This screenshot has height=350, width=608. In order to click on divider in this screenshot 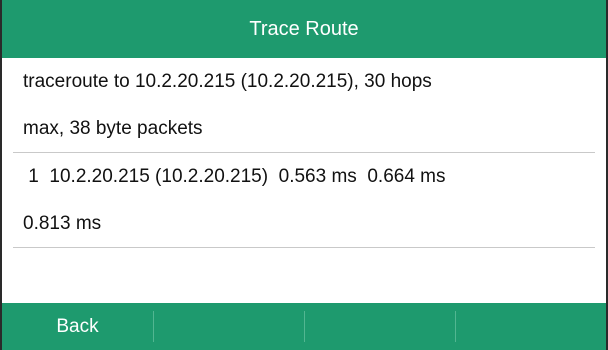, I will do `click(304, 247)`.